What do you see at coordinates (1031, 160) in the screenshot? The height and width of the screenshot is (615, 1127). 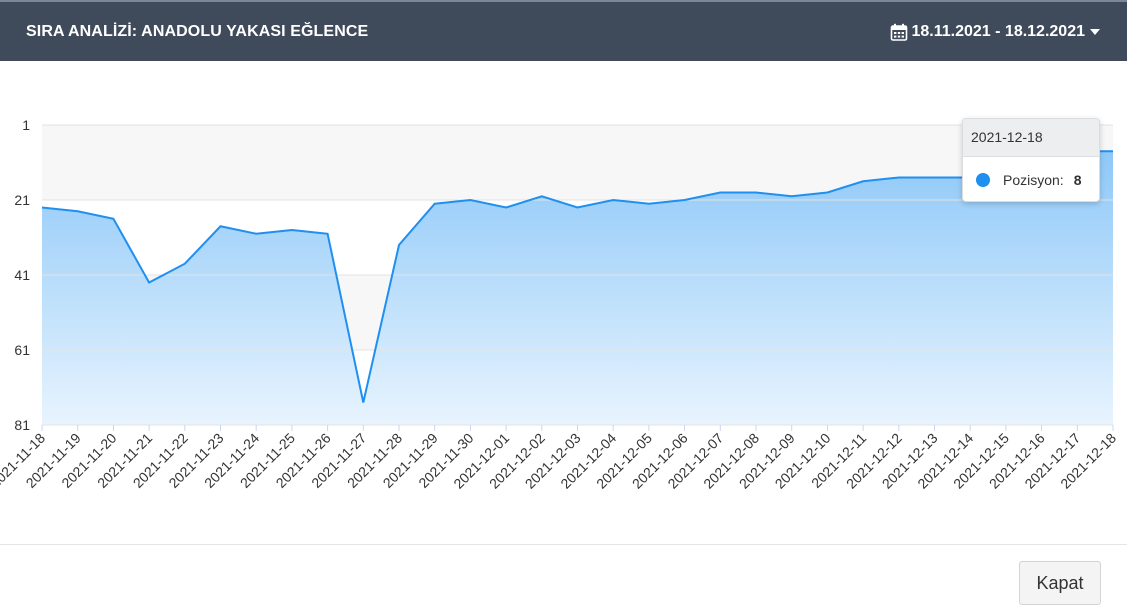 I see `chart-tooltip: 2021-12-18 Pozisyon: 8` at bounding box center [1031, 160].